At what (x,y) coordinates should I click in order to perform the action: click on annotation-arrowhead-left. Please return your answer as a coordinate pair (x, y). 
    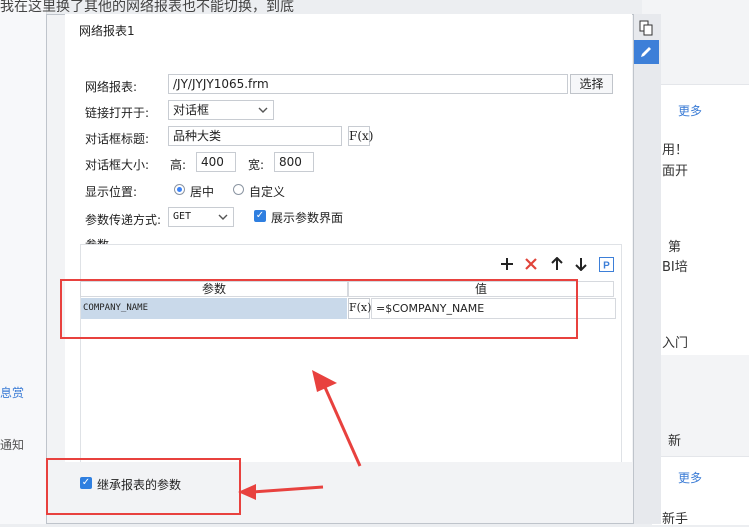
    Looking at the image, I should click on (247, 492).